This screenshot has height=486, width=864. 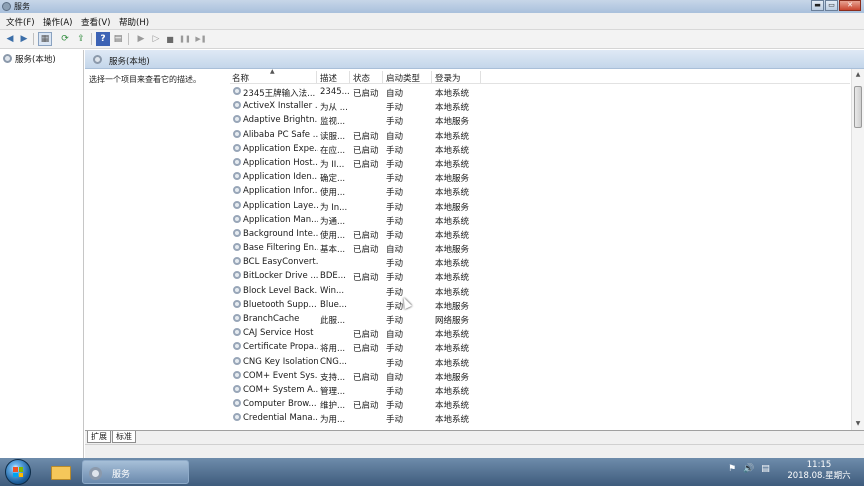 What do you see at coordinates (540, 164) in the screenshot?
I see `service-row: Application Host... 为 II... 已启动 手动 本地系统` at bounding box center [540, 164].